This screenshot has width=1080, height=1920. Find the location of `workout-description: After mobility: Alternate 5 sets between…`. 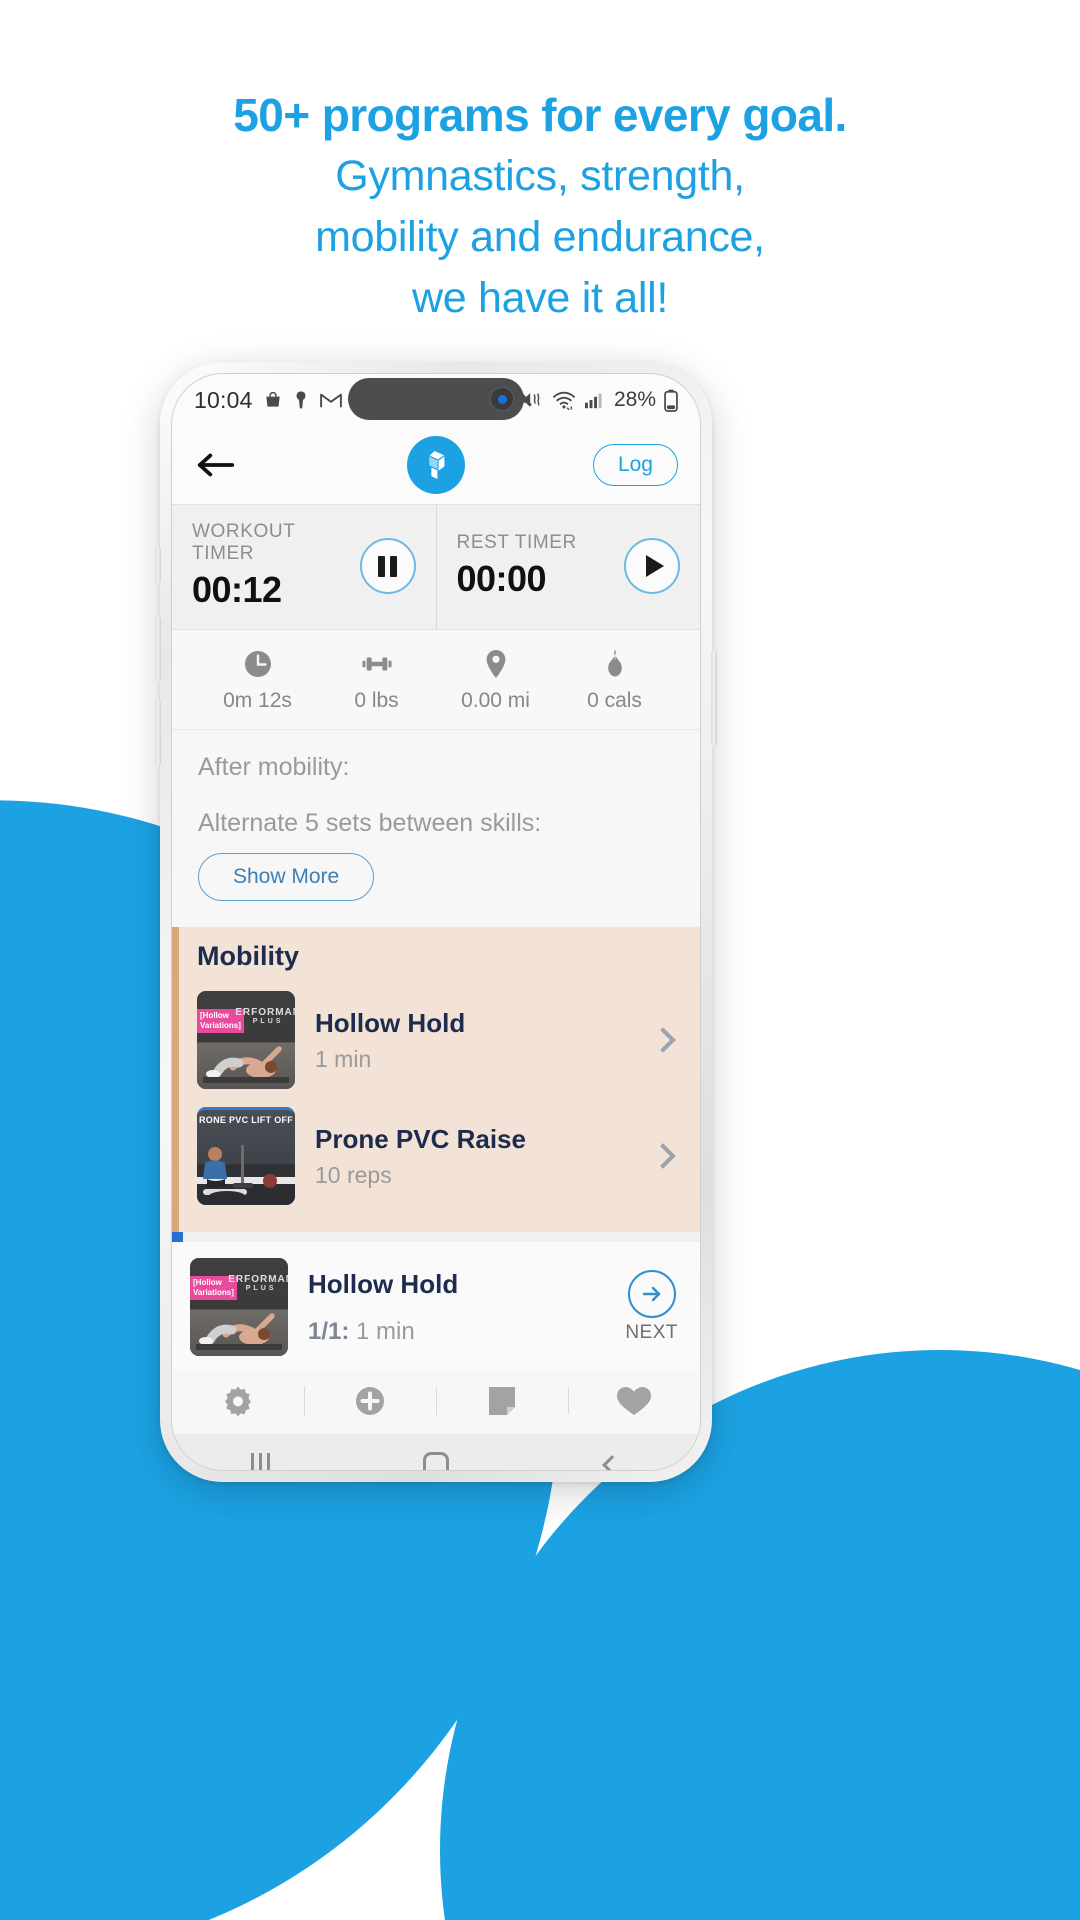

workout-description: After mobility: Alternate 5 sets between… is located at coordinates (436, 828).